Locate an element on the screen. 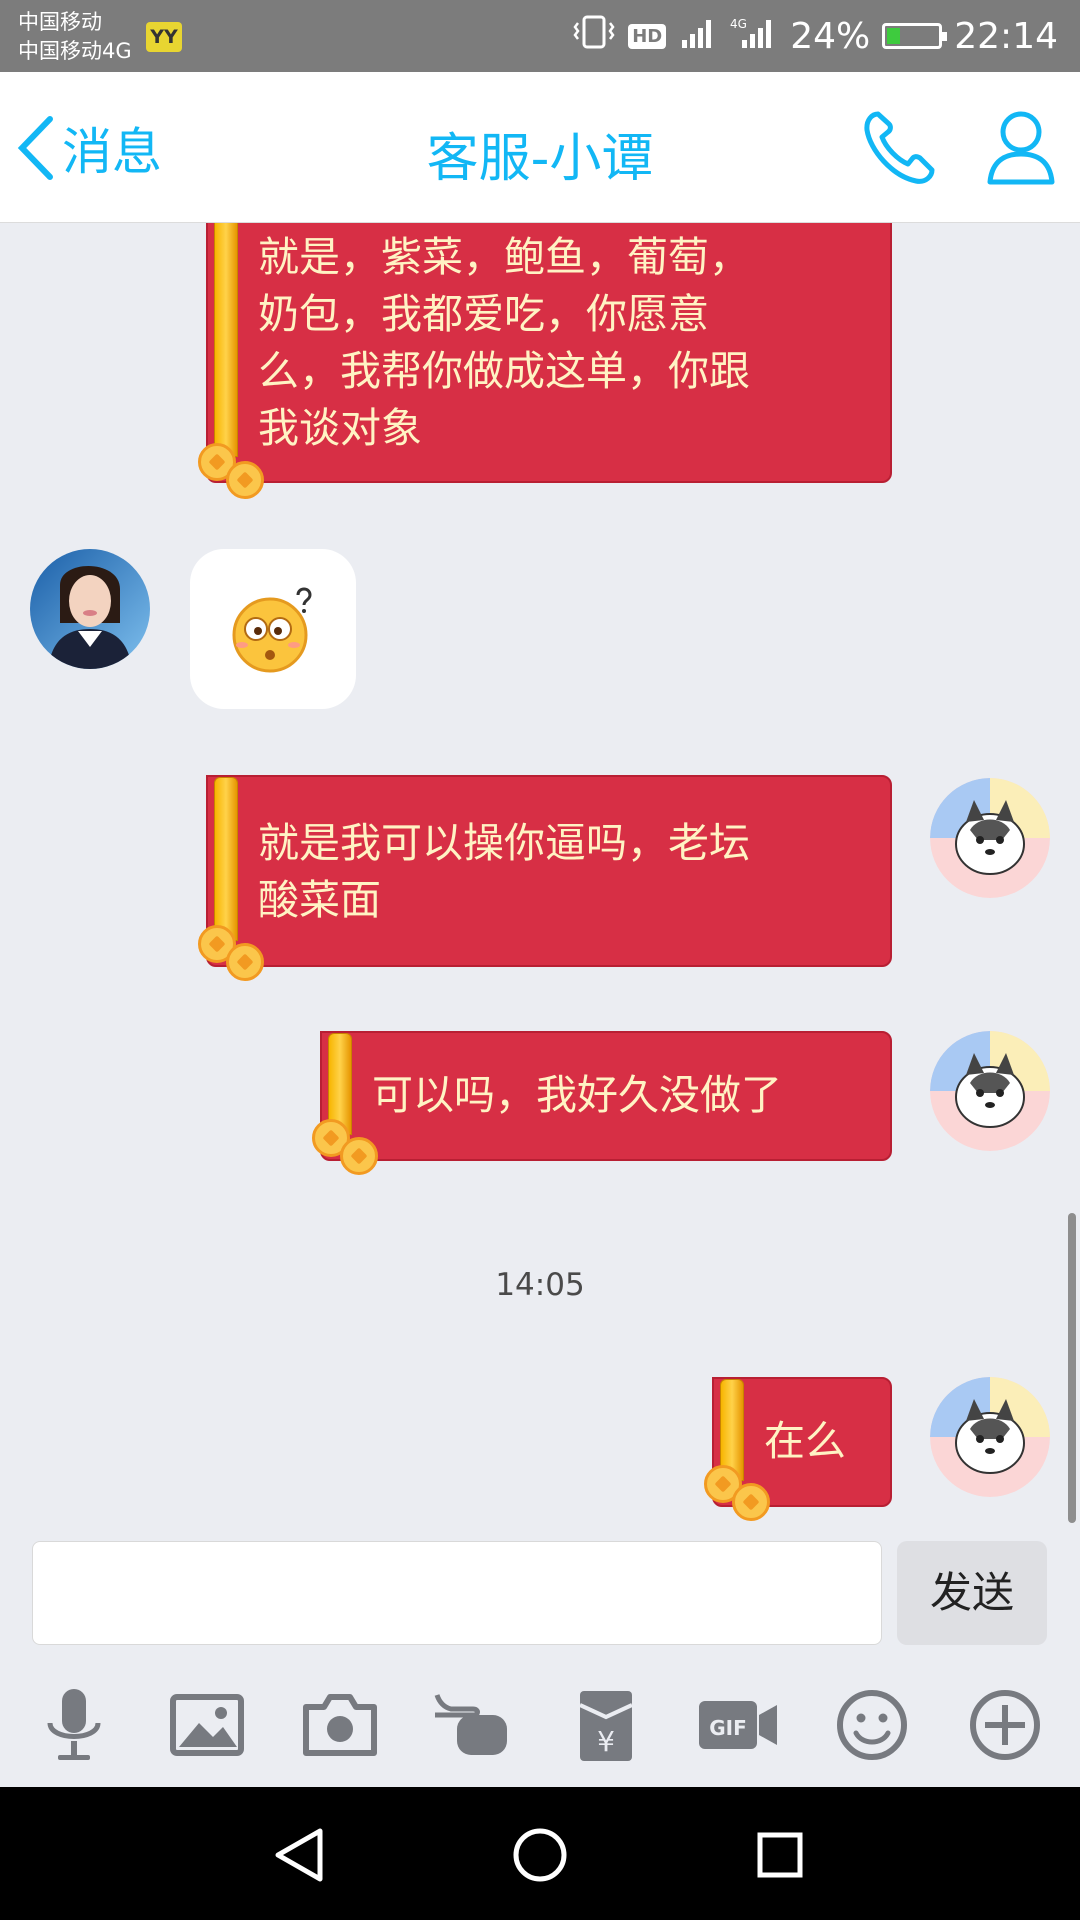 Image resolution: width=1080 pixels, height=1920 pixels. vibrate-icon is located at coordinates (594, 36).